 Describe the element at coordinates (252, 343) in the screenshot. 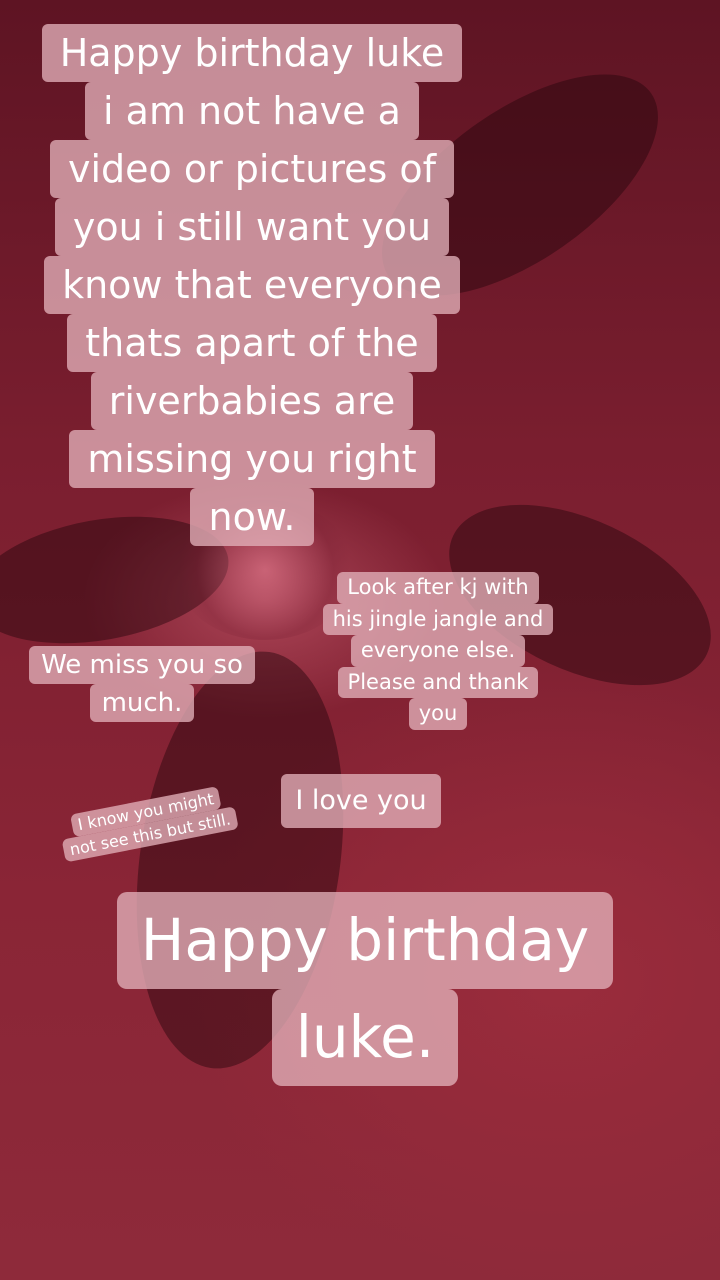

I see `caption-line: thats apart of the` at that location.